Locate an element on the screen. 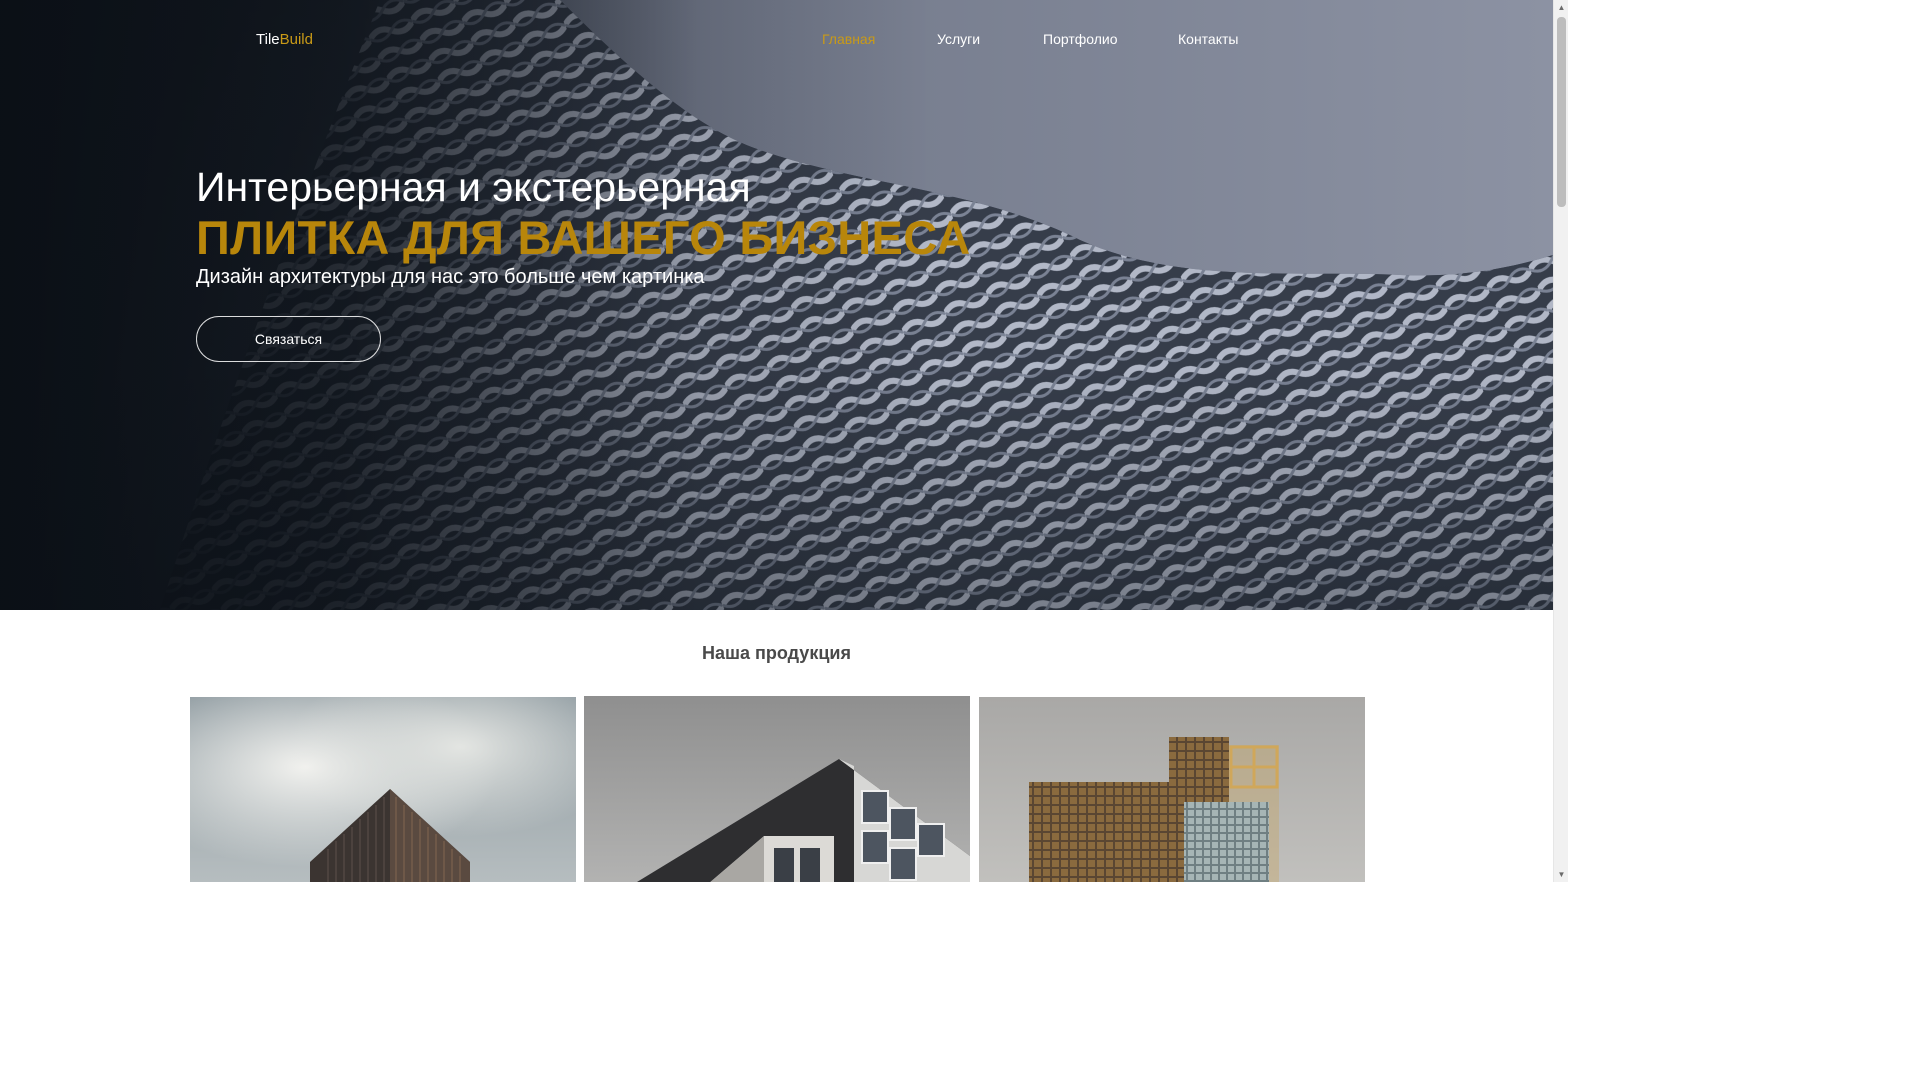 The width and height of the screenshot is (1920, 1080). glass-highrise-photo is located at coordinates (1172, 789).